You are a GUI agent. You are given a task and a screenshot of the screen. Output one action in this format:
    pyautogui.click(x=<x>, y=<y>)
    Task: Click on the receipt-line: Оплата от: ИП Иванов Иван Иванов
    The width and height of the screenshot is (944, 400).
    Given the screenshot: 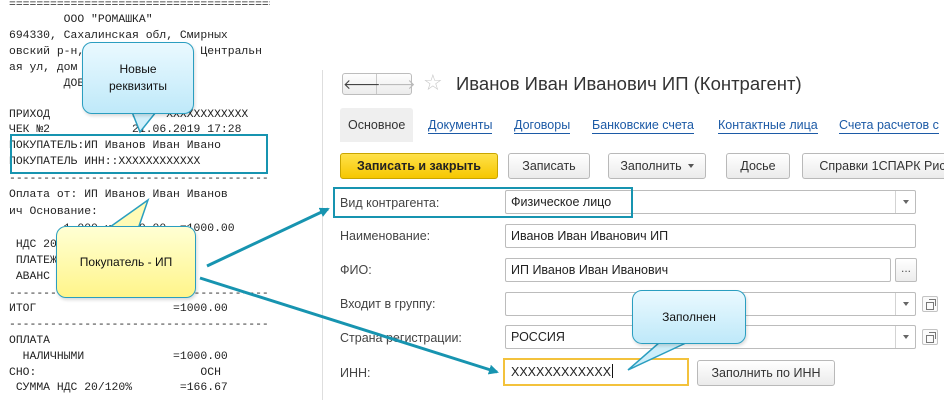 What is the action you would take?
    pyautogui.click(x=118, y=195)
    